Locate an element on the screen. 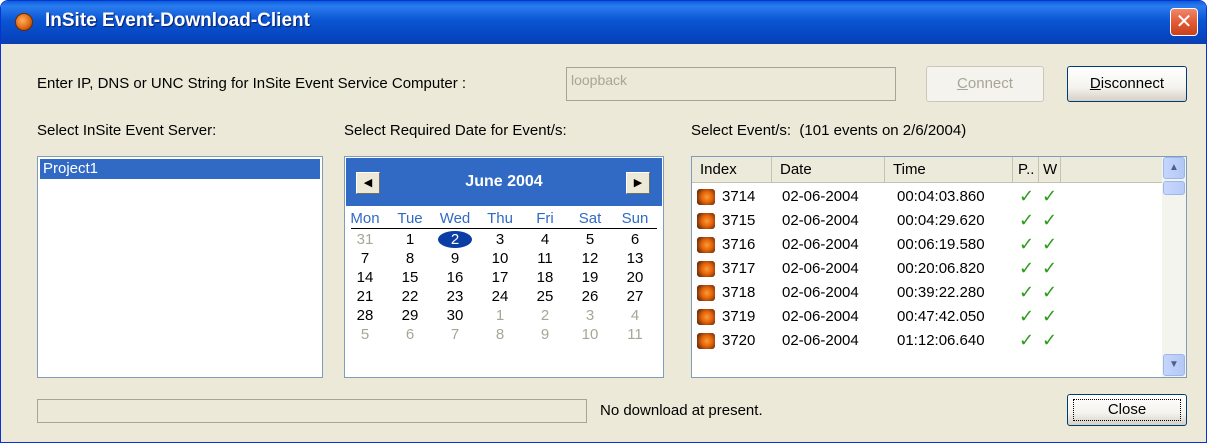 The height and width of the screenshot is (443, 1207). event-row: 3719 02-06-2004 00:47:42.050 ✓ ✓ is located at coordinates (927, 317).